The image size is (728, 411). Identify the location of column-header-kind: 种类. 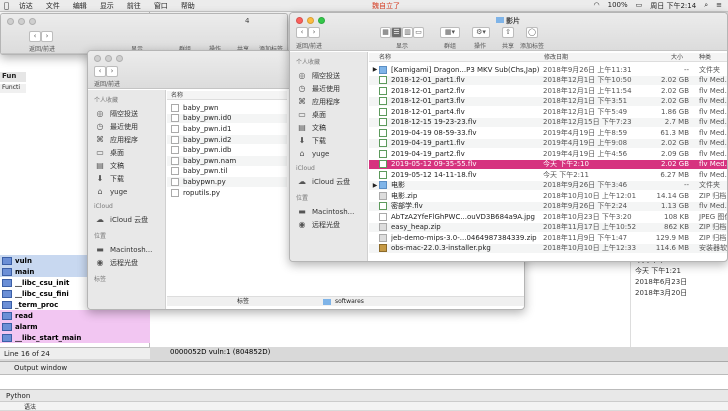
(705, 57).